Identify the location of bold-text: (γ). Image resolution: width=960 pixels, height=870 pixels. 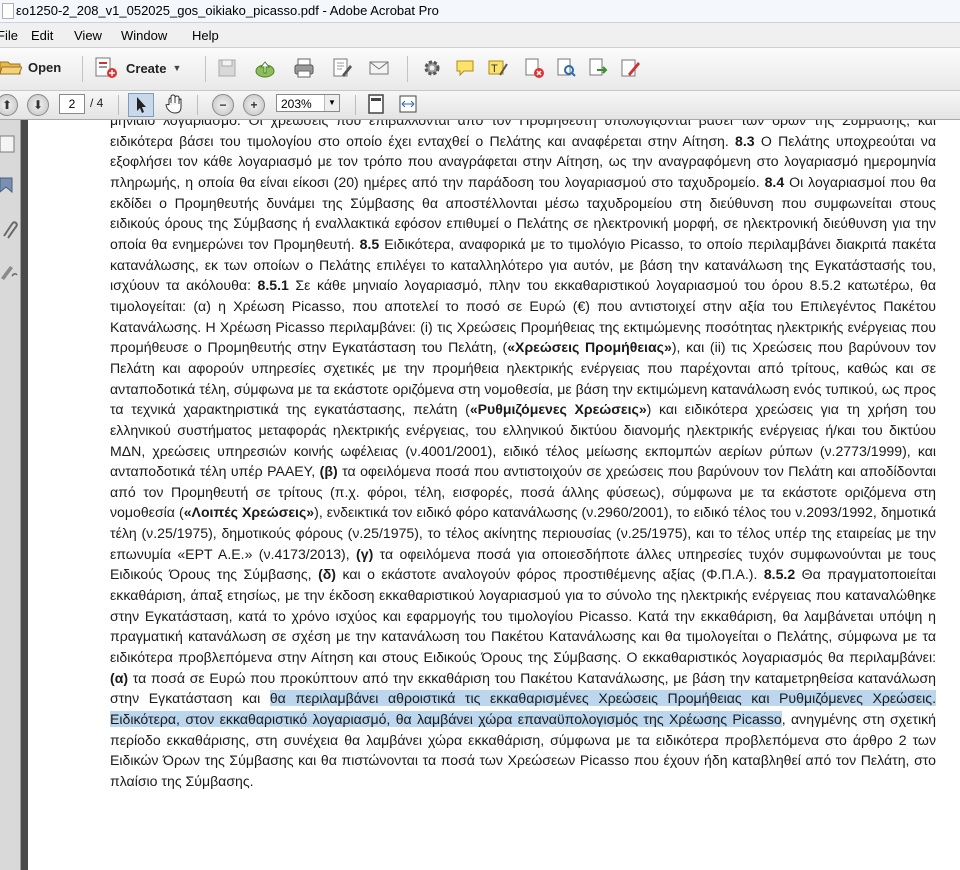
(365, 553).